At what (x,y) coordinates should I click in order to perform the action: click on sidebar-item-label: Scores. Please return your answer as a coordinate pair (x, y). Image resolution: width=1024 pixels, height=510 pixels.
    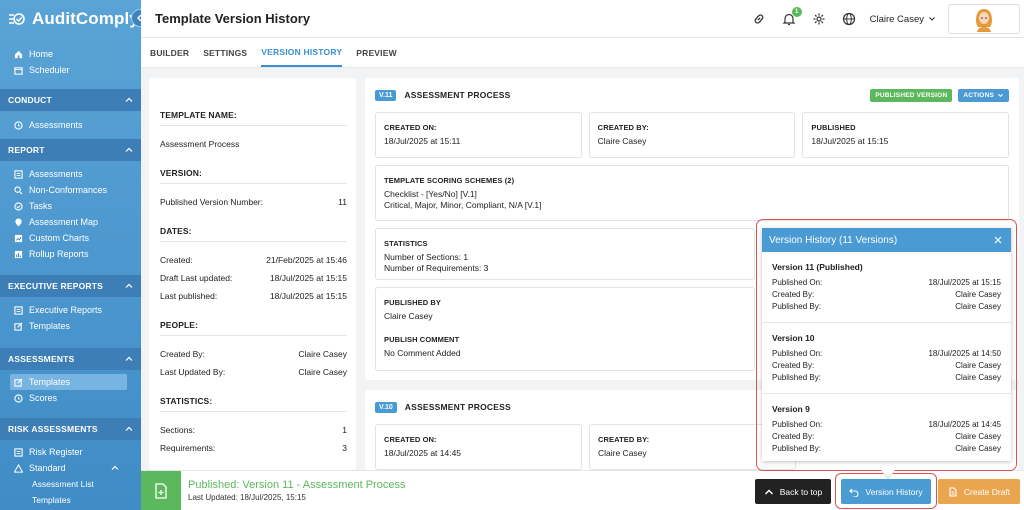
    Looking at the image, I should click on (43, 398).